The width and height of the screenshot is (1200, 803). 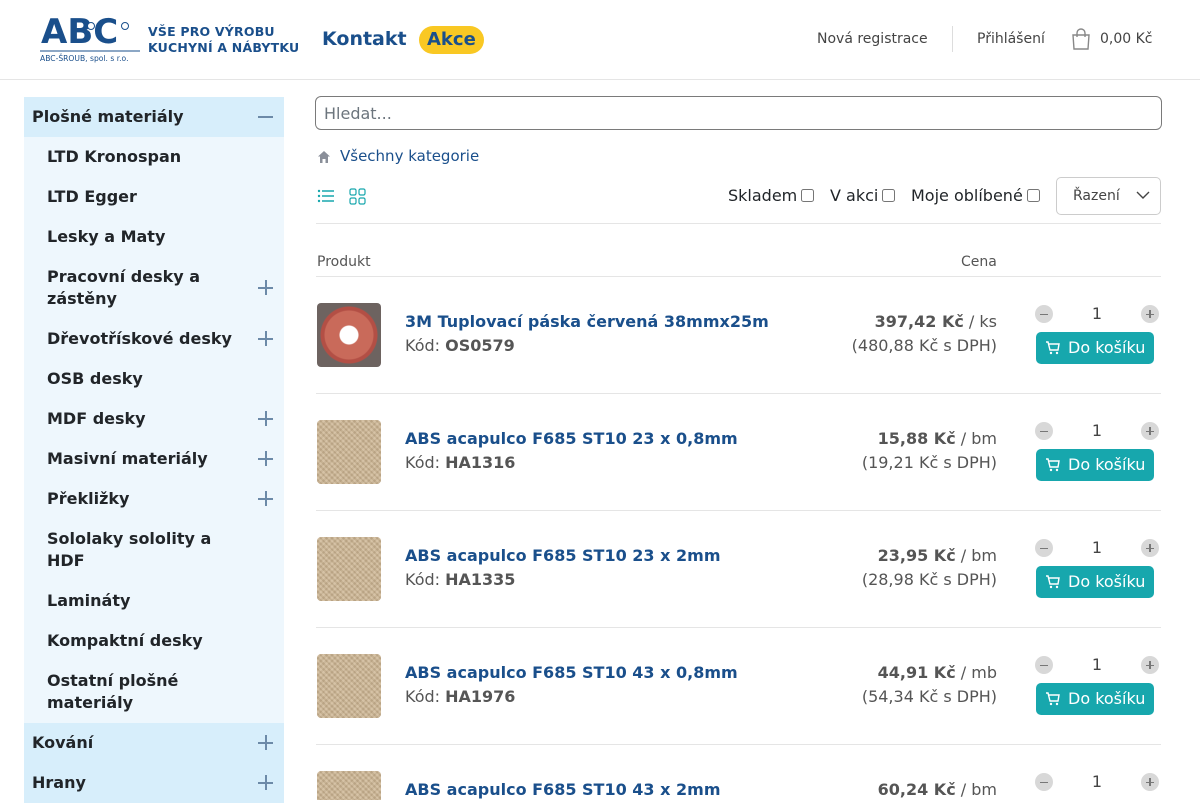 I want to click on subcategory-label: MDF desky, so click(x=96, y=418).